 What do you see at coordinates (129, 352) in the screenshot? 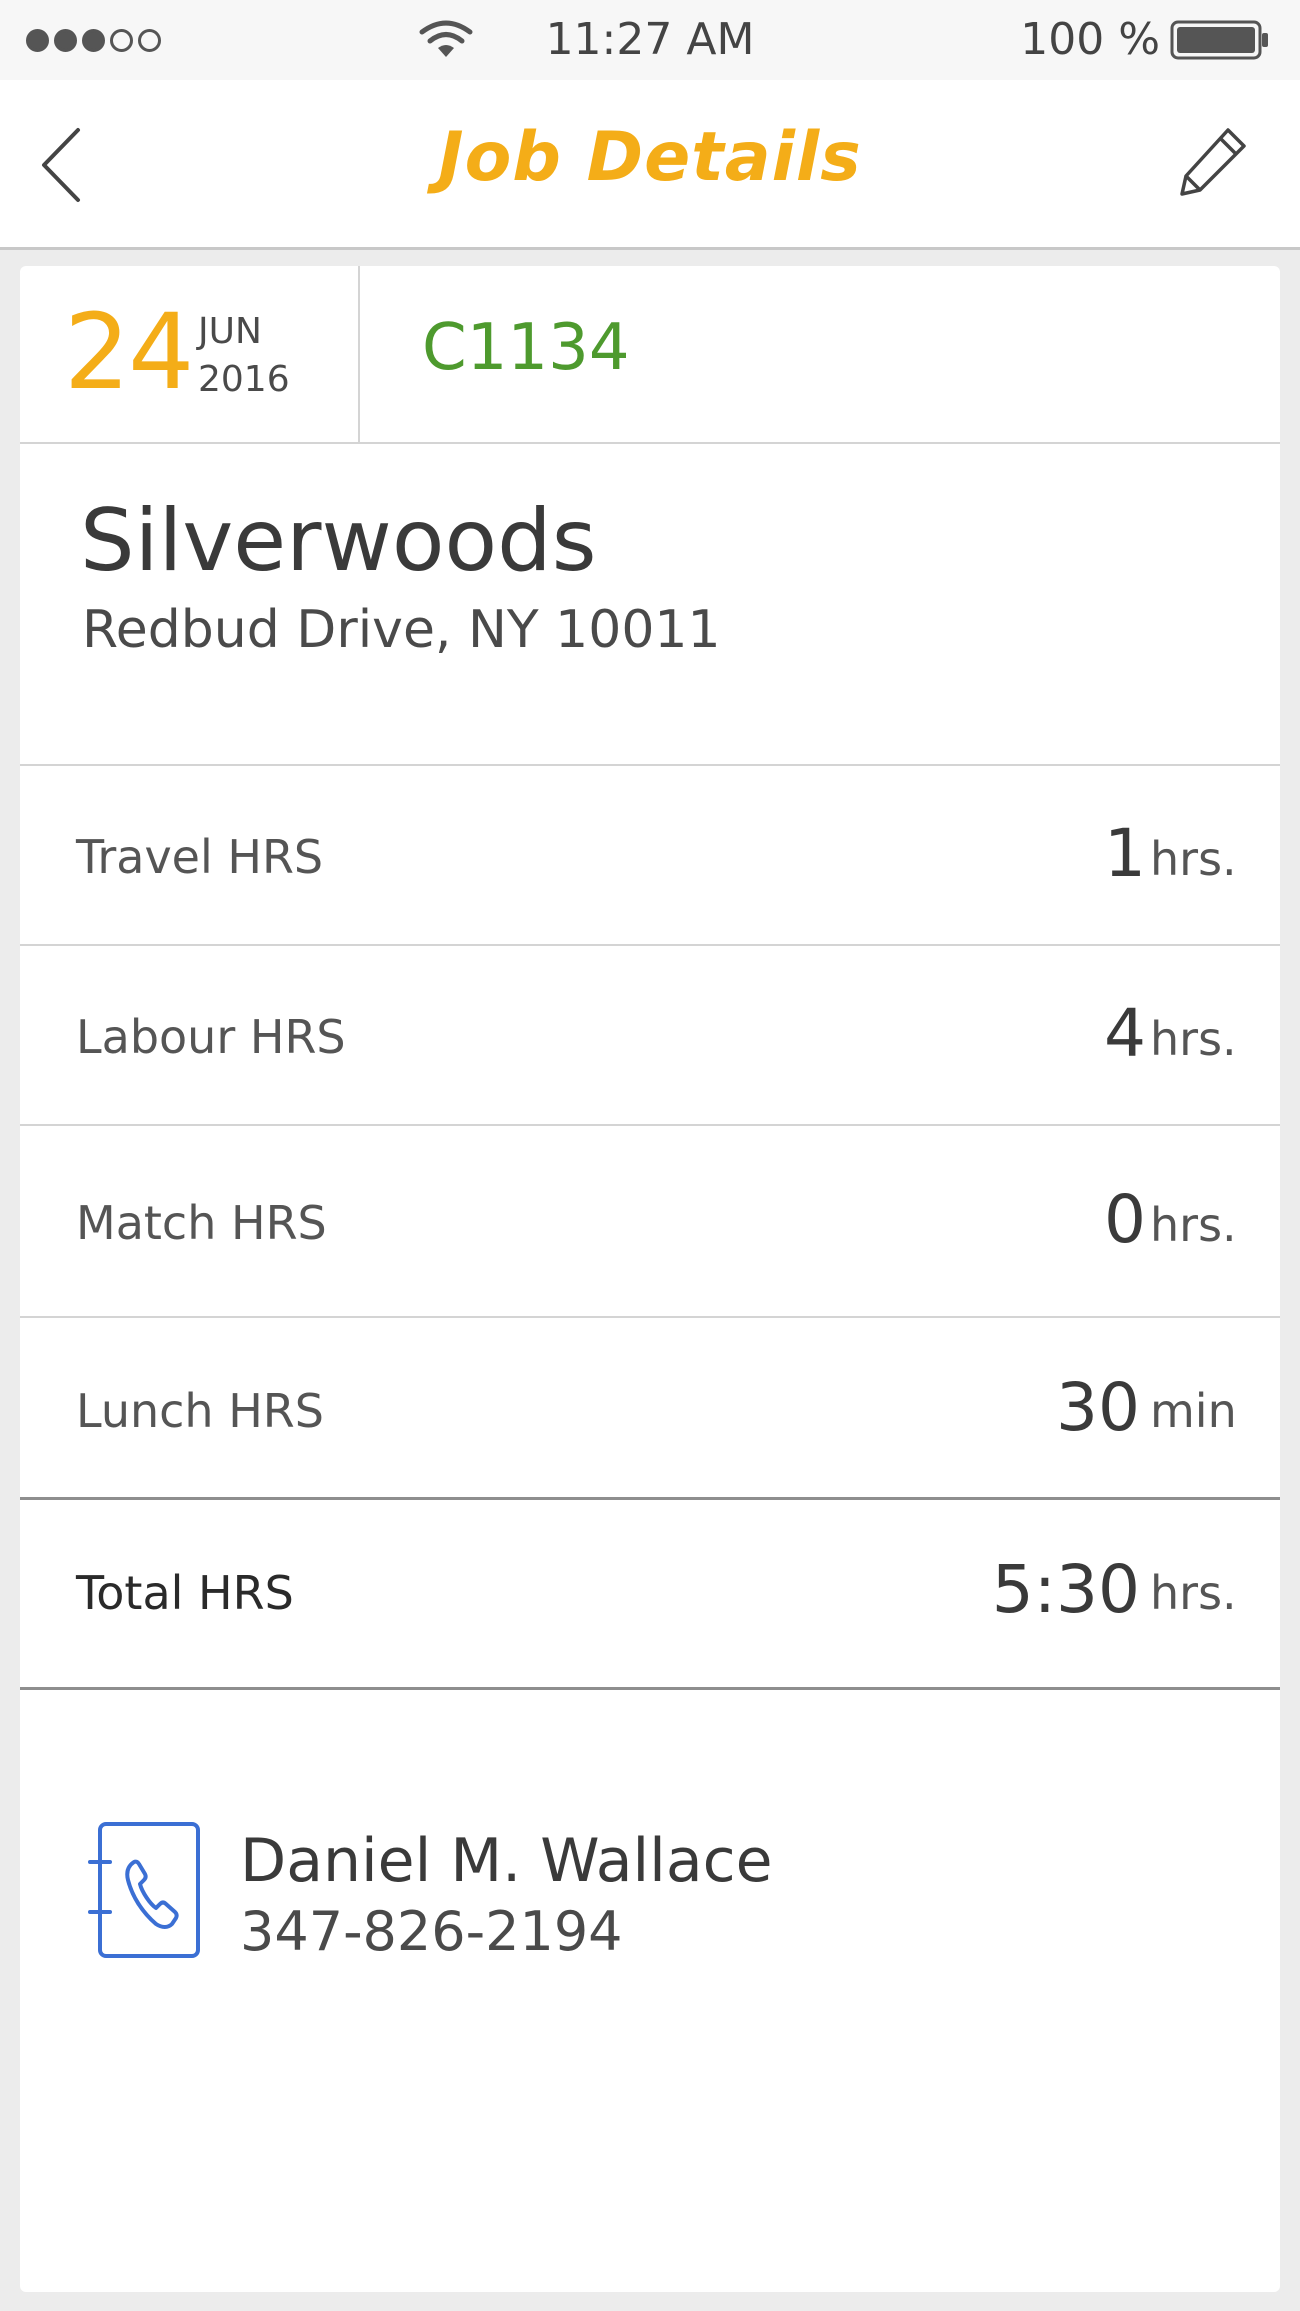
I see `job-date-day: 24` at bounding box center [129, 352].